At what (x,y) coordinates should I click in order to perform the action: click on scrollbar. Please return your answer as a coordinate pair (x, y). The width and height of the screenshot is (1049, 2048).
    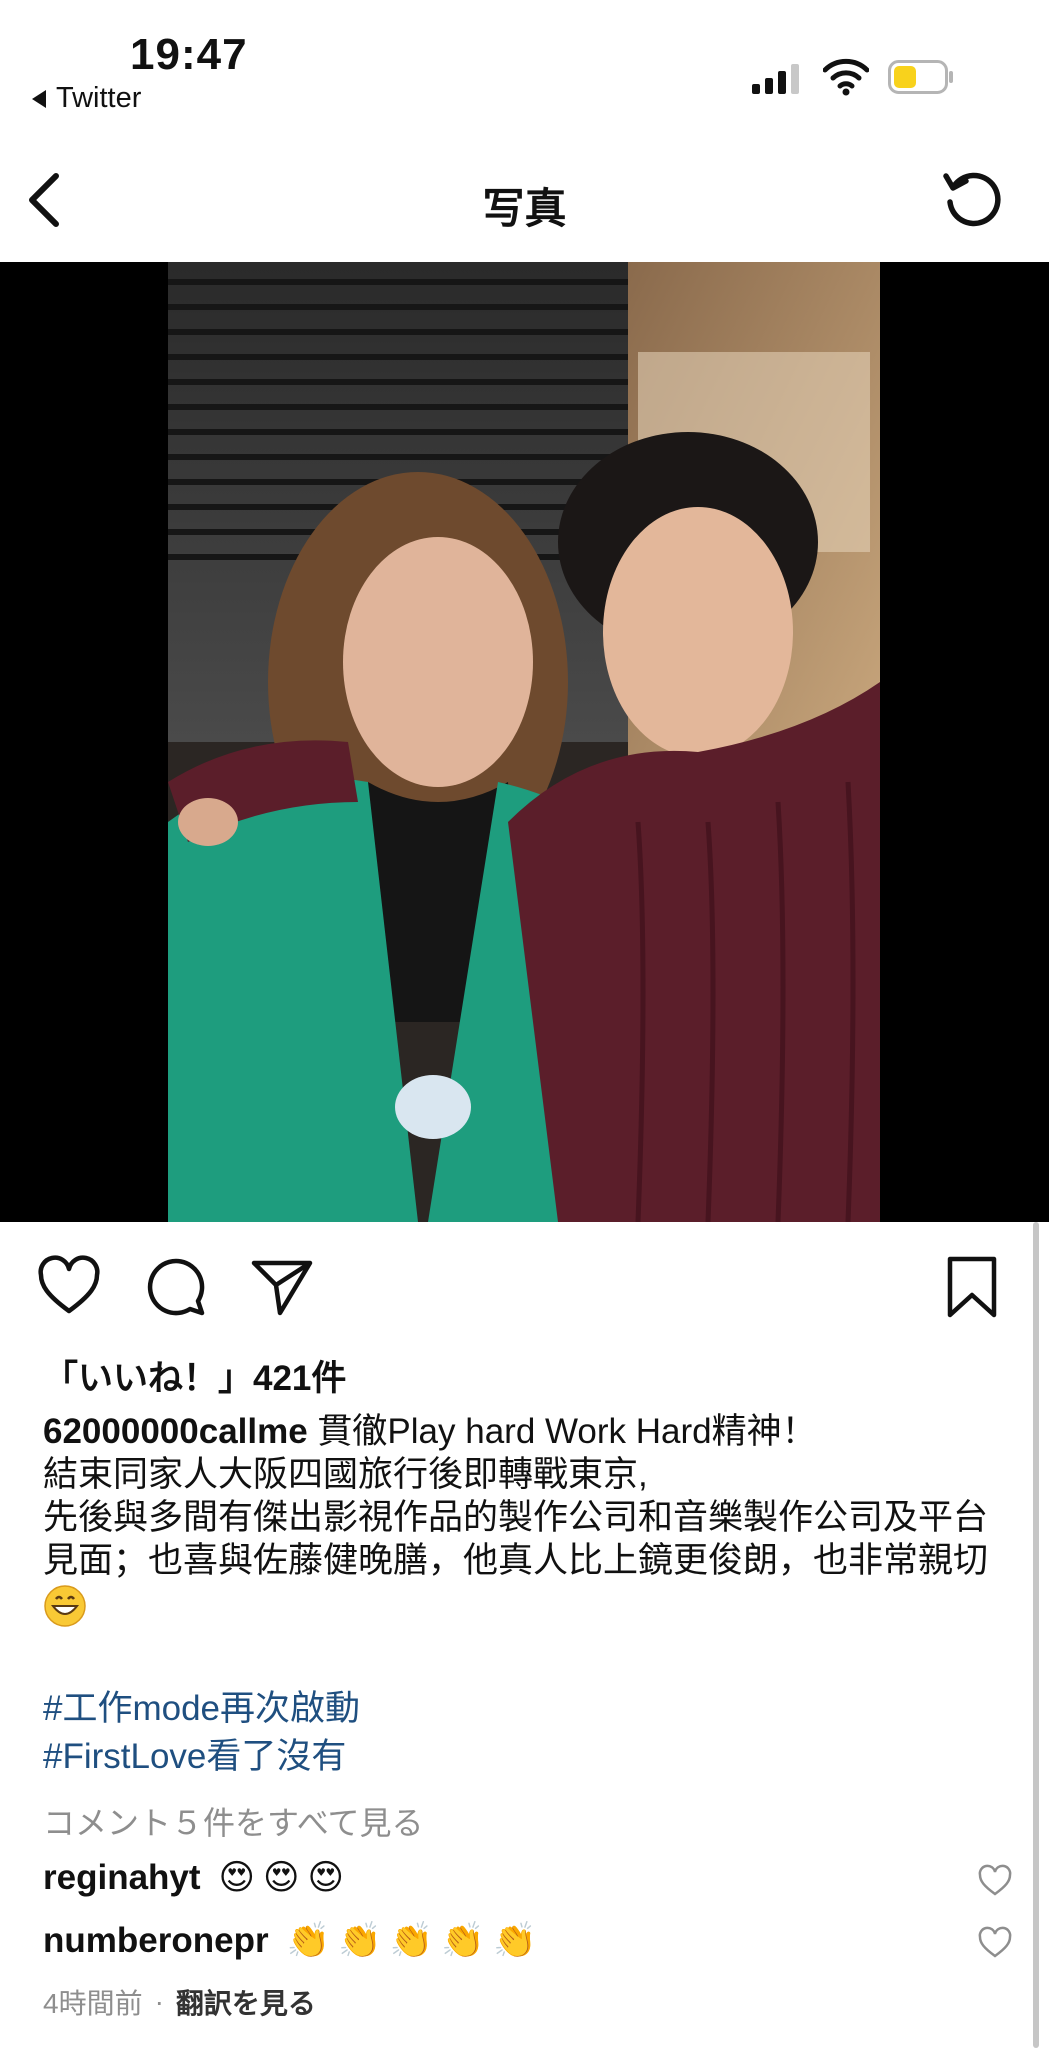
    Looking at the image, I should click on (1036, 1635).